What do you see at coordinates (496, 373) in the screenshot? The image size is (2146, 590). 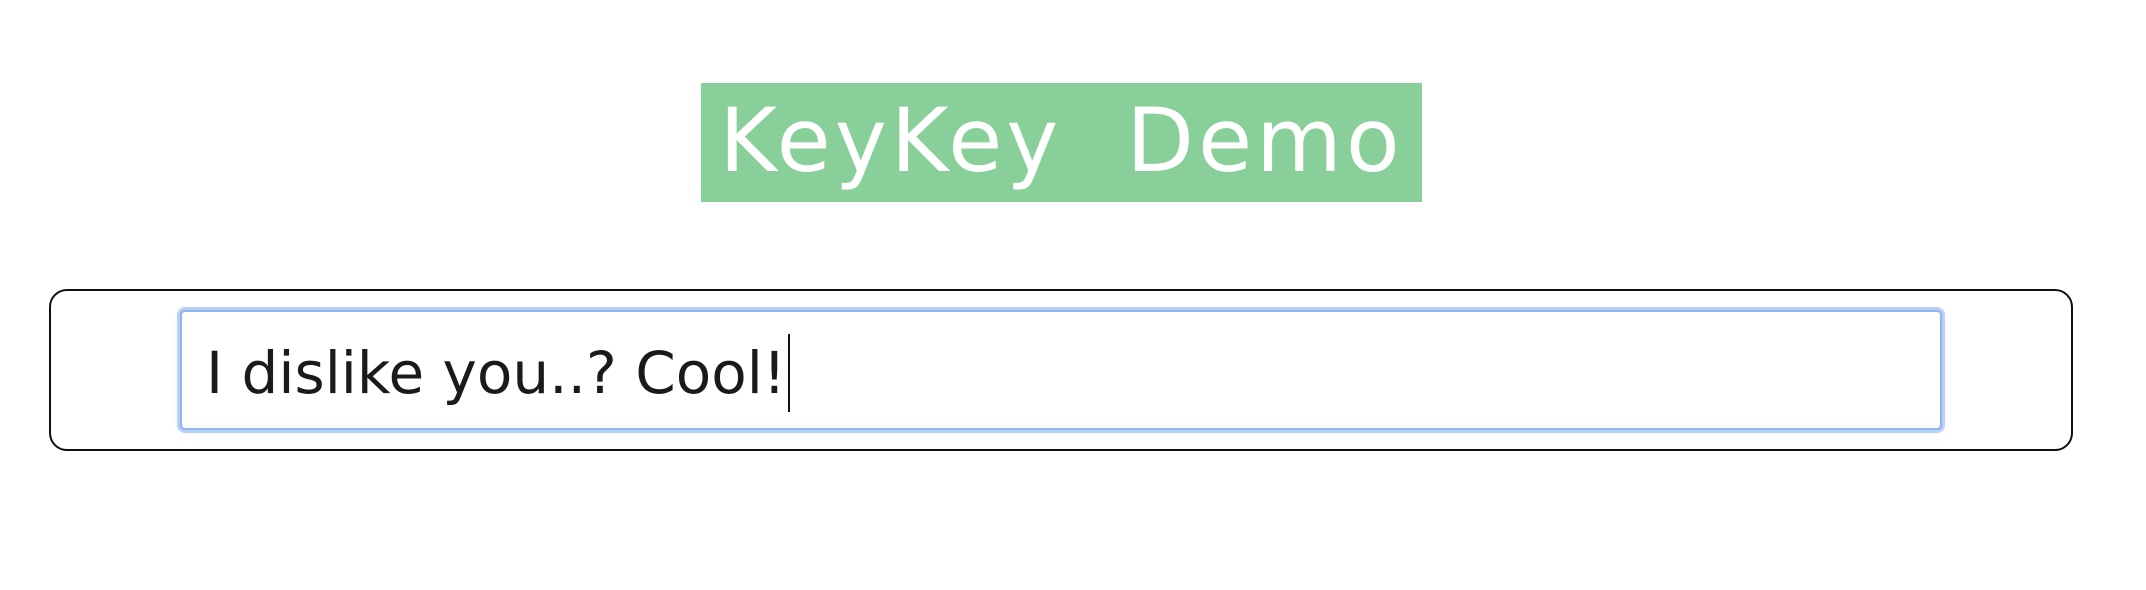 I see `text-input-value: I dislike you..? Cool!` at bounding box center [496, 373].